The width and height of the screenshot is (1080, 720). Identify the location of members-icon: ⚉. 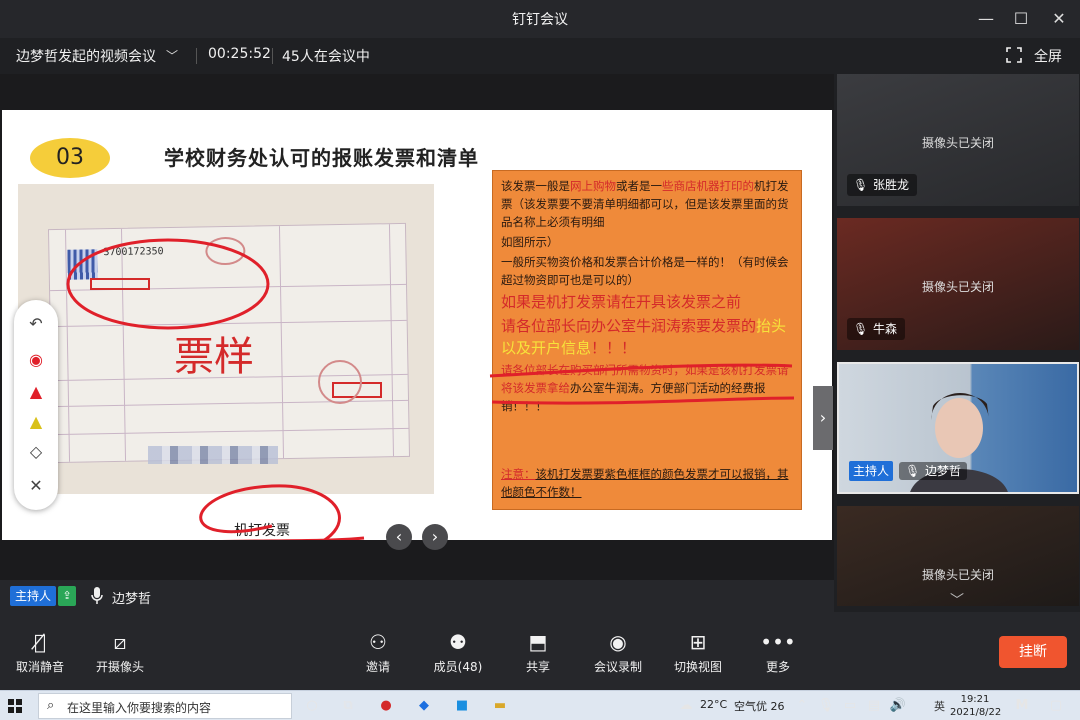
(458, 642).